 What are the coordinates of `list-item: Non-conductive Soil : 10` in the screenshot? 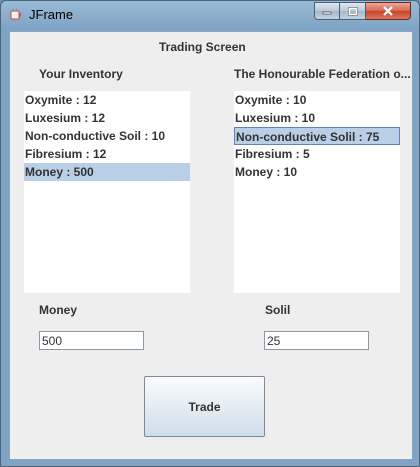 It's located at (107, 136).